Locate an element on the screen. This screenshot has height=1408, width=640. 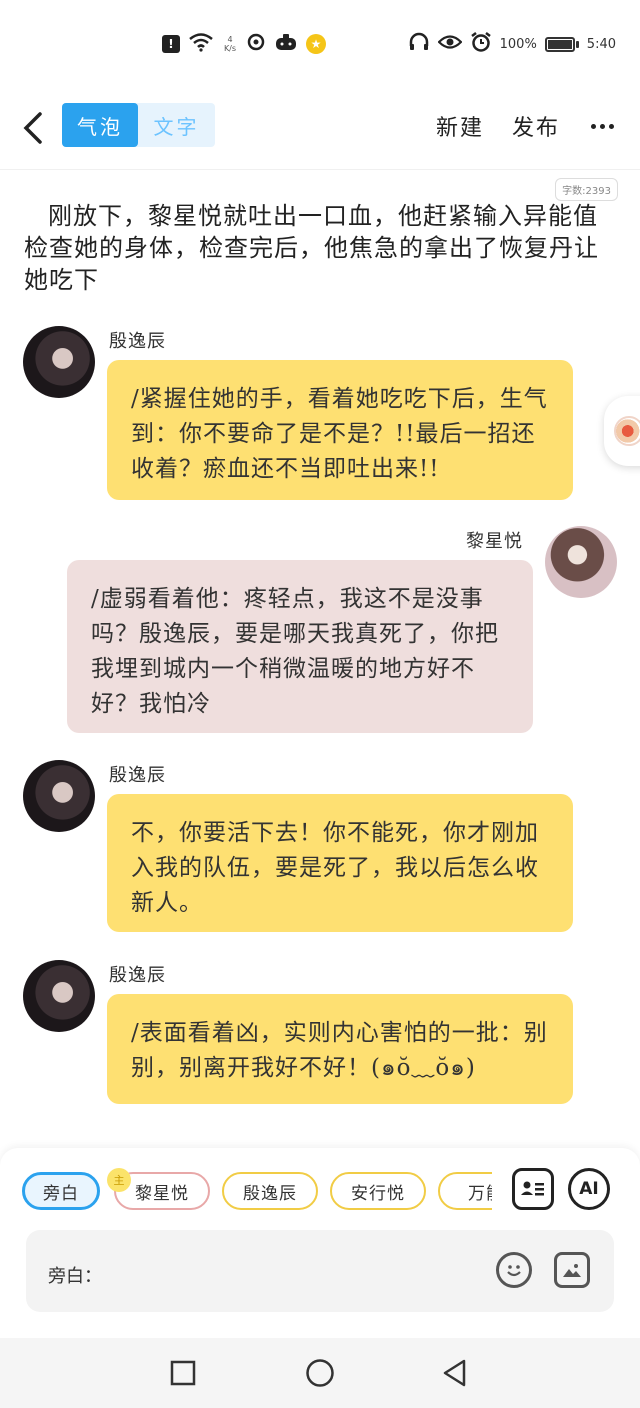
message-bubble: /表面看着凶，实则内心害怕的一批：别别，别离开我好不好！(๑ŏ﹏ŏ๑) is located at coordinates (340, 1049).